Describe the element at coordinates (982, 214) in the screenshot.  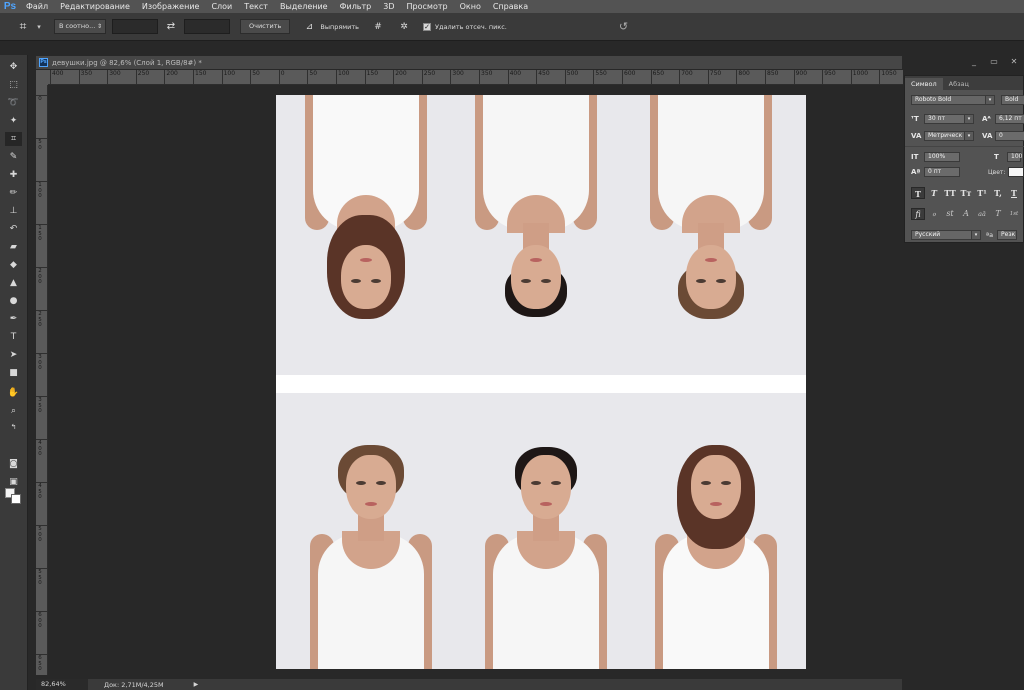
I see `stylistic-alternates-button: aā` at that location.